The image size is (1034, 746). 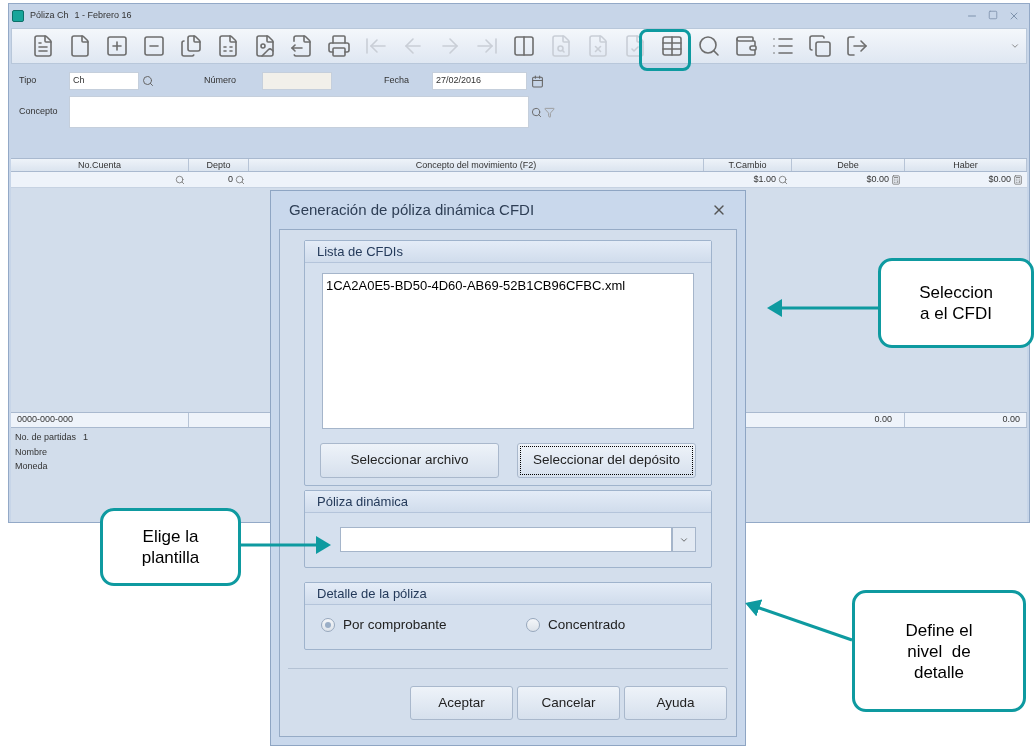 I want to click on table-cell-text: $1.00, so click(x=764, y=179).